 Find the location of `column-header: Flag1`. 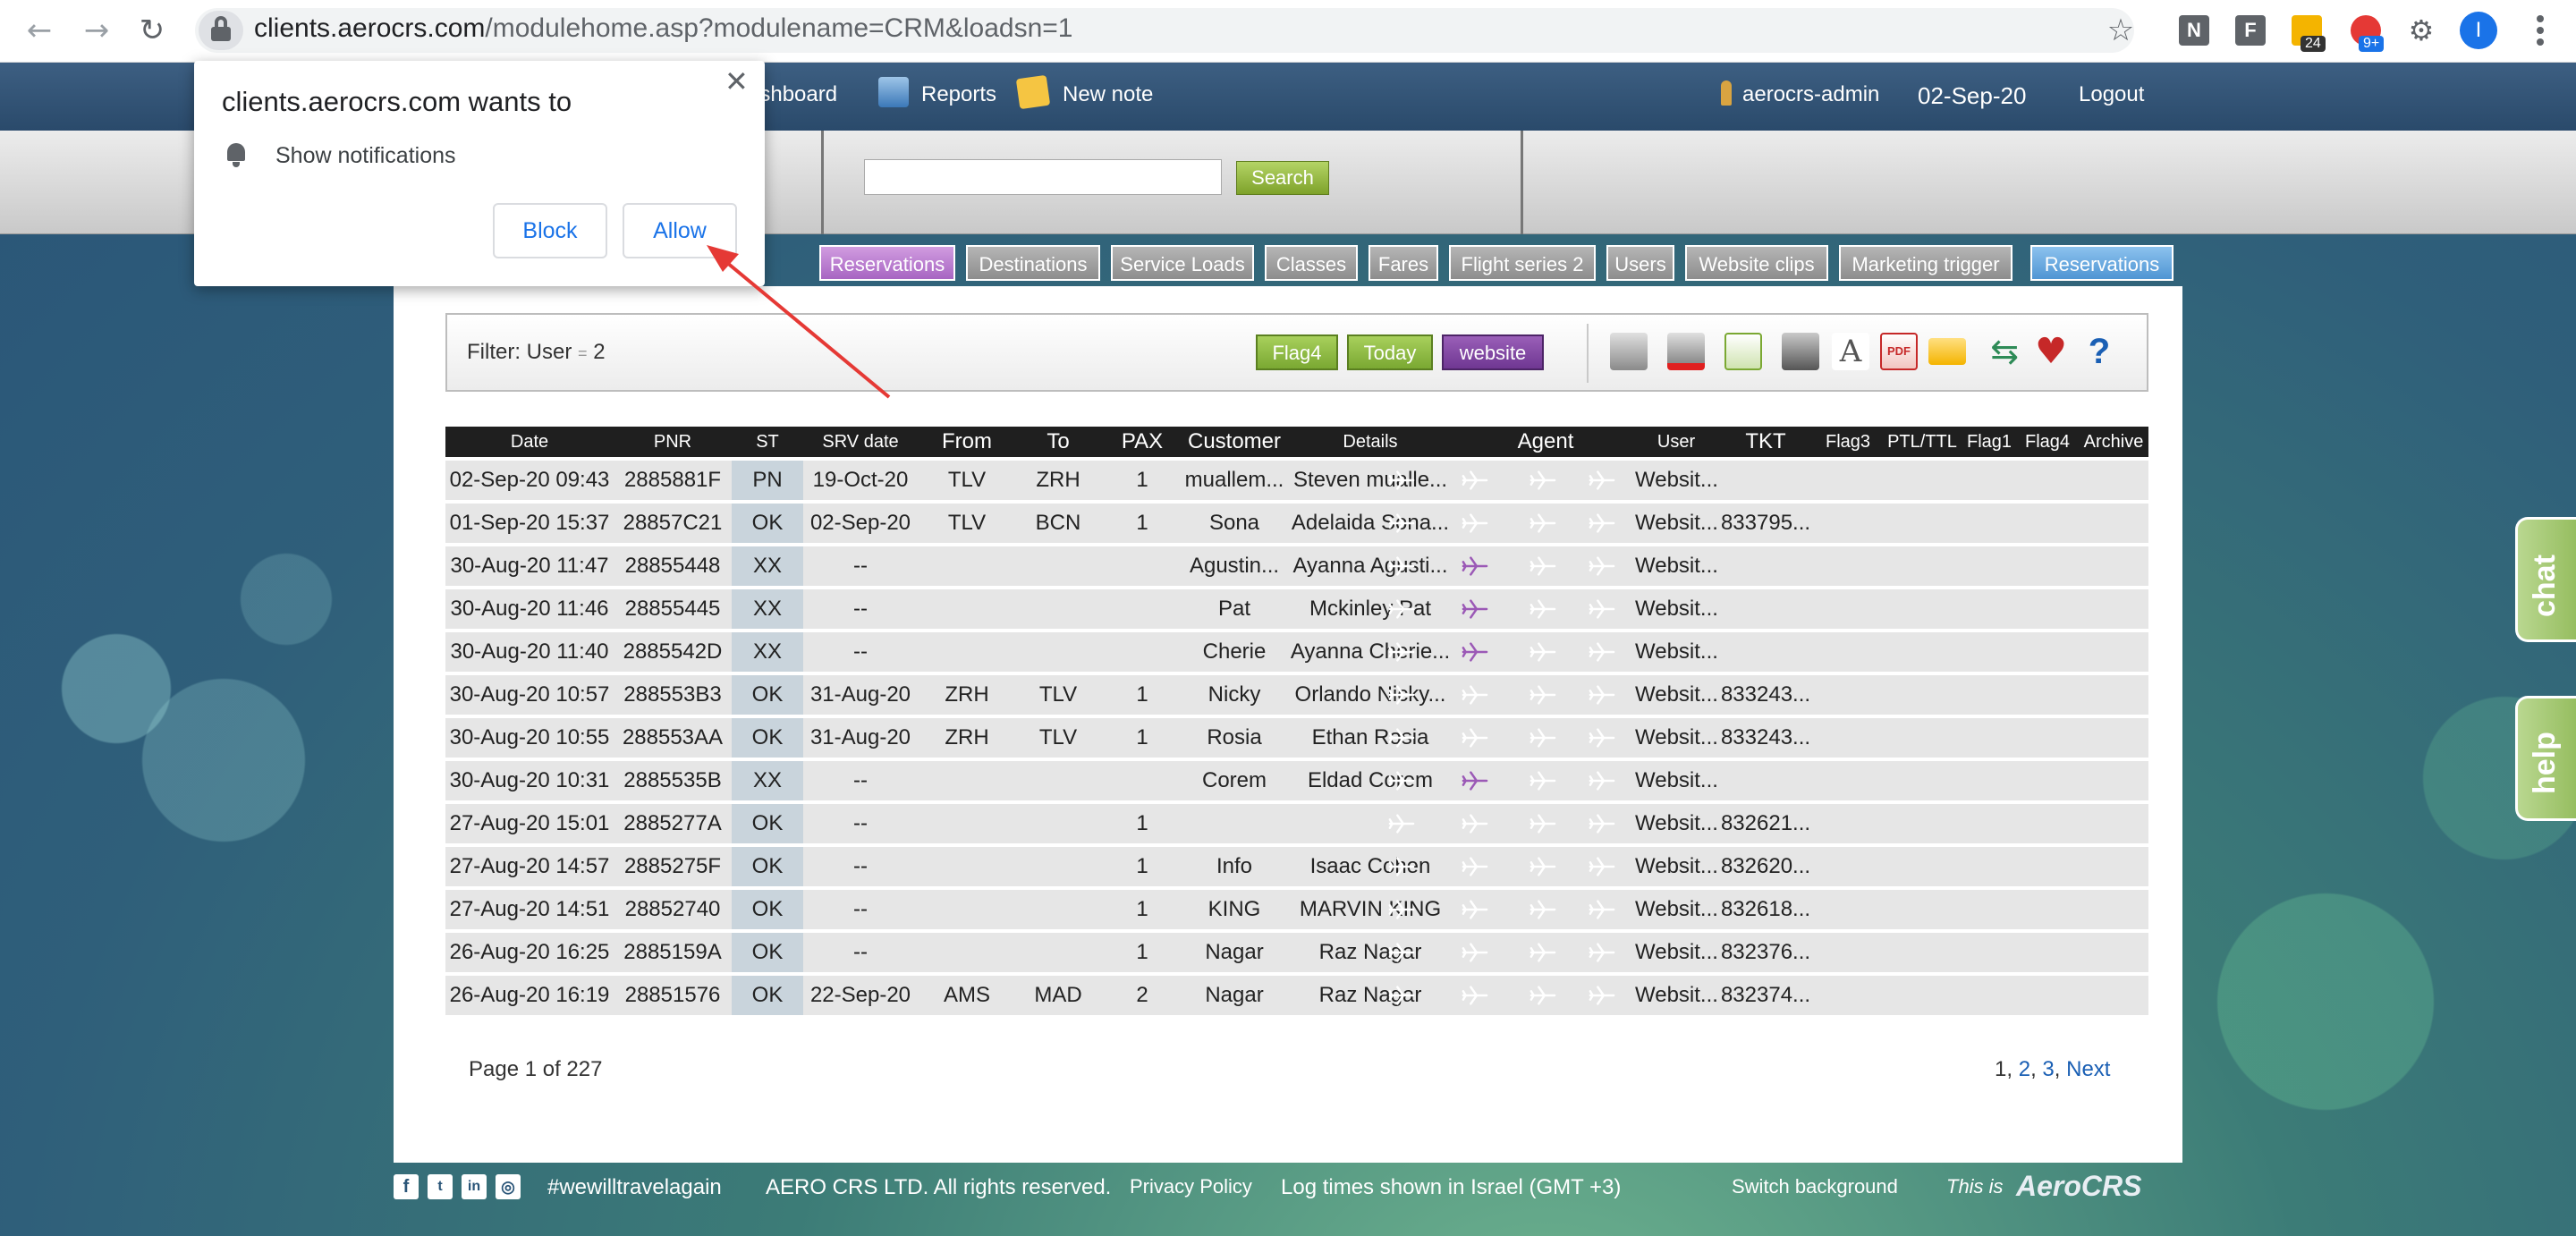

column-header: Flag1 is located at coordinates (1989, 442).